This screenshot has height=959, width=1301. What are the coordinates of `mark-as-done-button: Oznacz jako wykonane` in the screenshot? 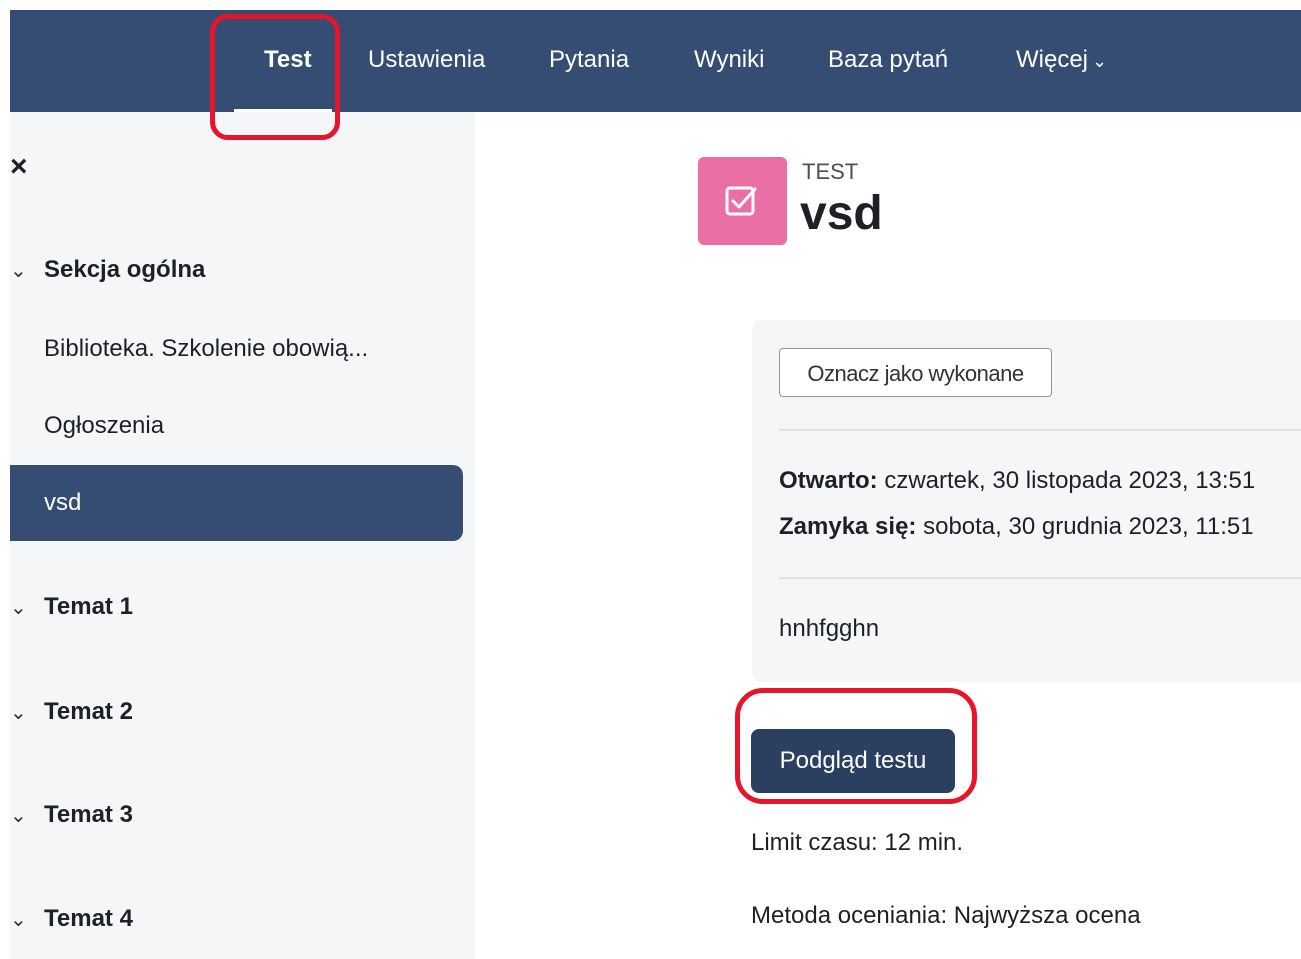 It's located at (915, 372).